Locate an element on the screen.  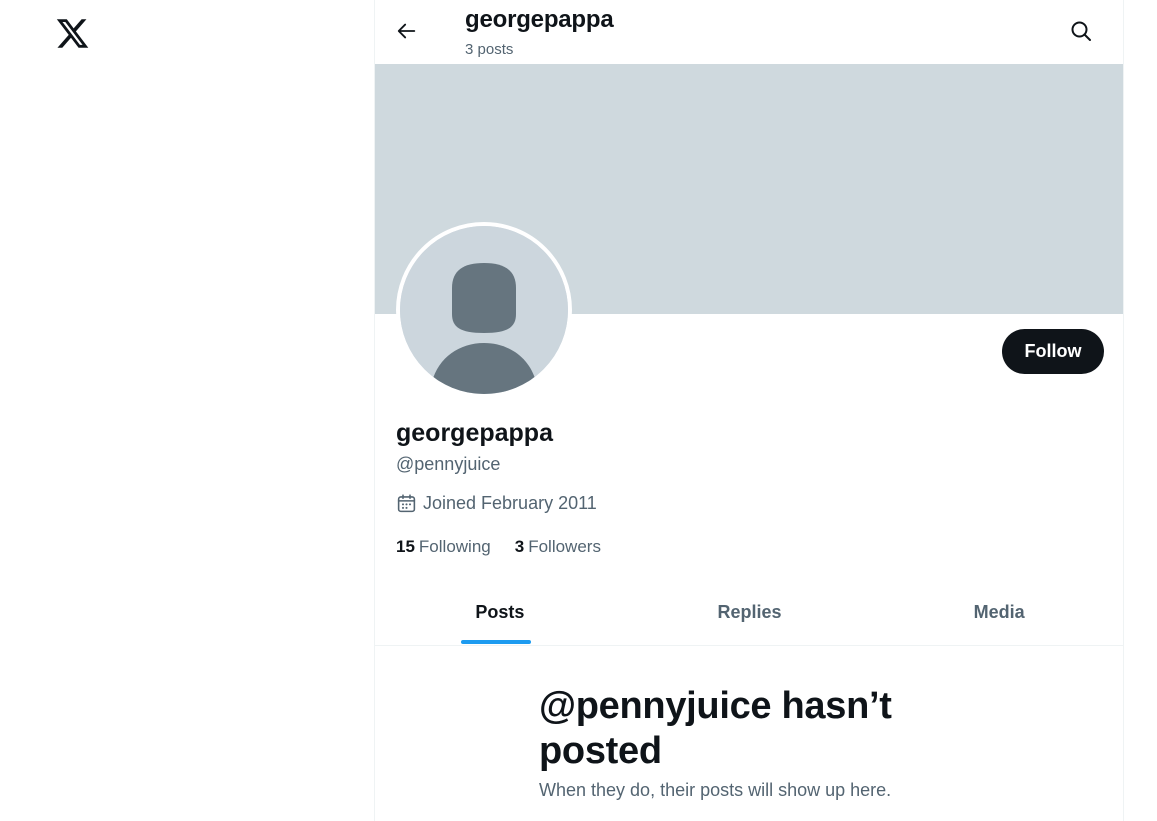
calendar-icon is located at coordinates (406, 503).